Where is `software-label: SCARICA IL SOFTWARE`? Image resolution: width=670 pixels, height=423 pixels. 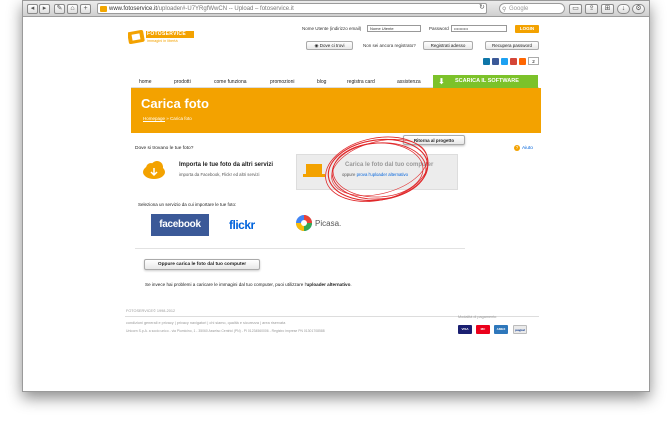 software-label: SCARICA IL SOFTWARE is located at coordinates (487, 81).